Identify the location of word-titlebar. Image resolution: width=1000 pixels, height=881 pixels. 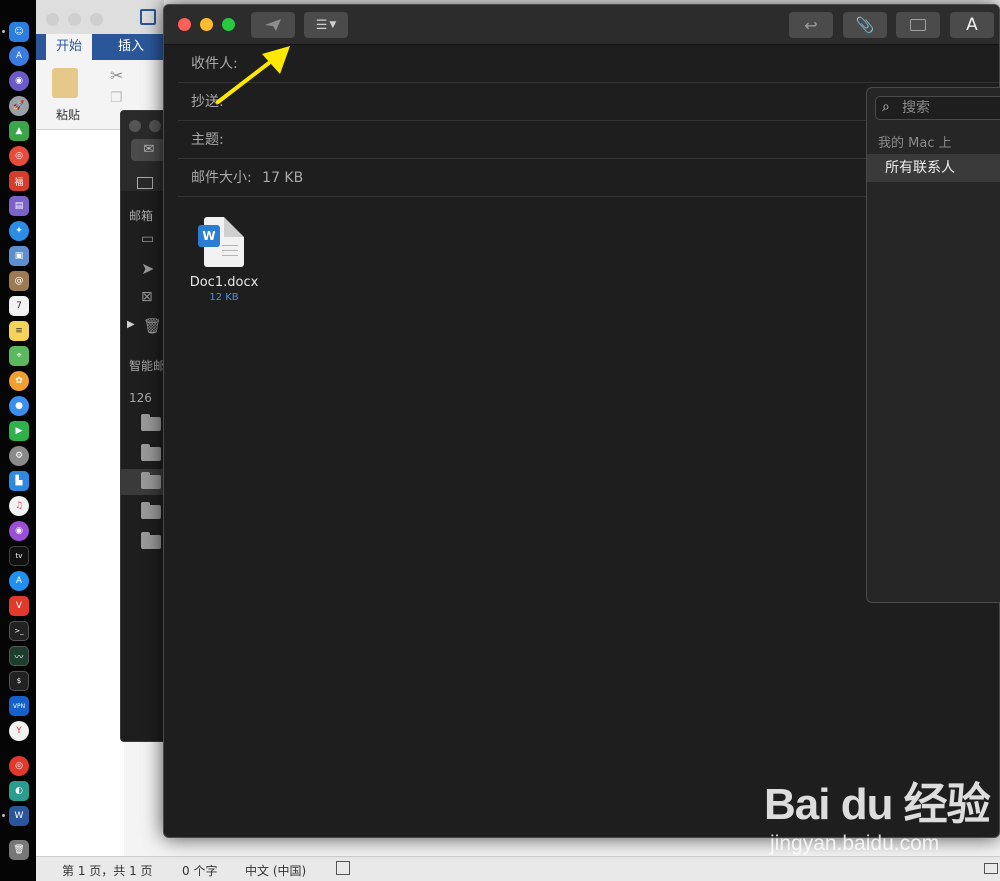
(99, 17).